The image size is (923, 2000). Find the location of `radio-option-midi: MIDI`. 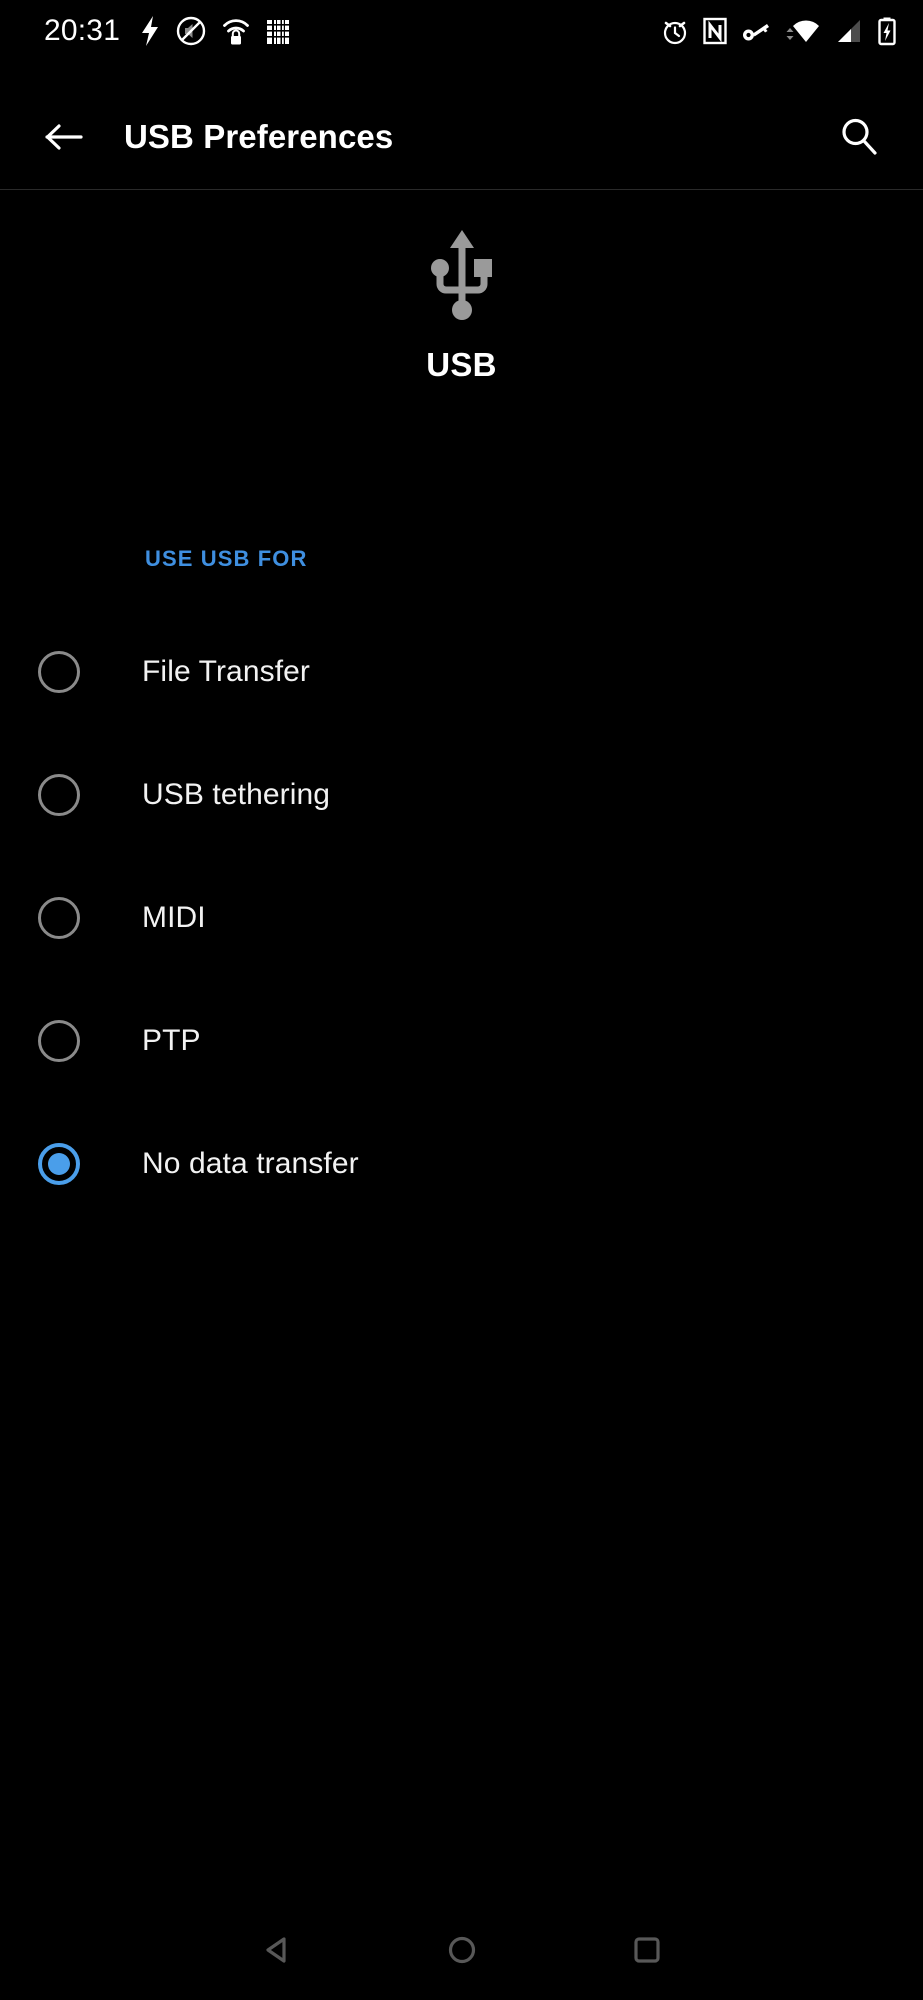

radio-option-midi: MIDI is located at coordinates (461, 917).